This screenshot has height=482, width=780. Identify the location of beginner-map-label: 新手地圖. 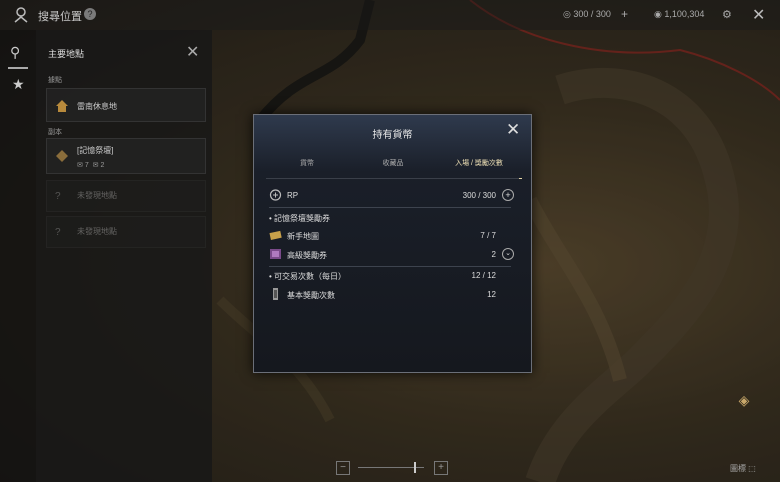
(303, 236).